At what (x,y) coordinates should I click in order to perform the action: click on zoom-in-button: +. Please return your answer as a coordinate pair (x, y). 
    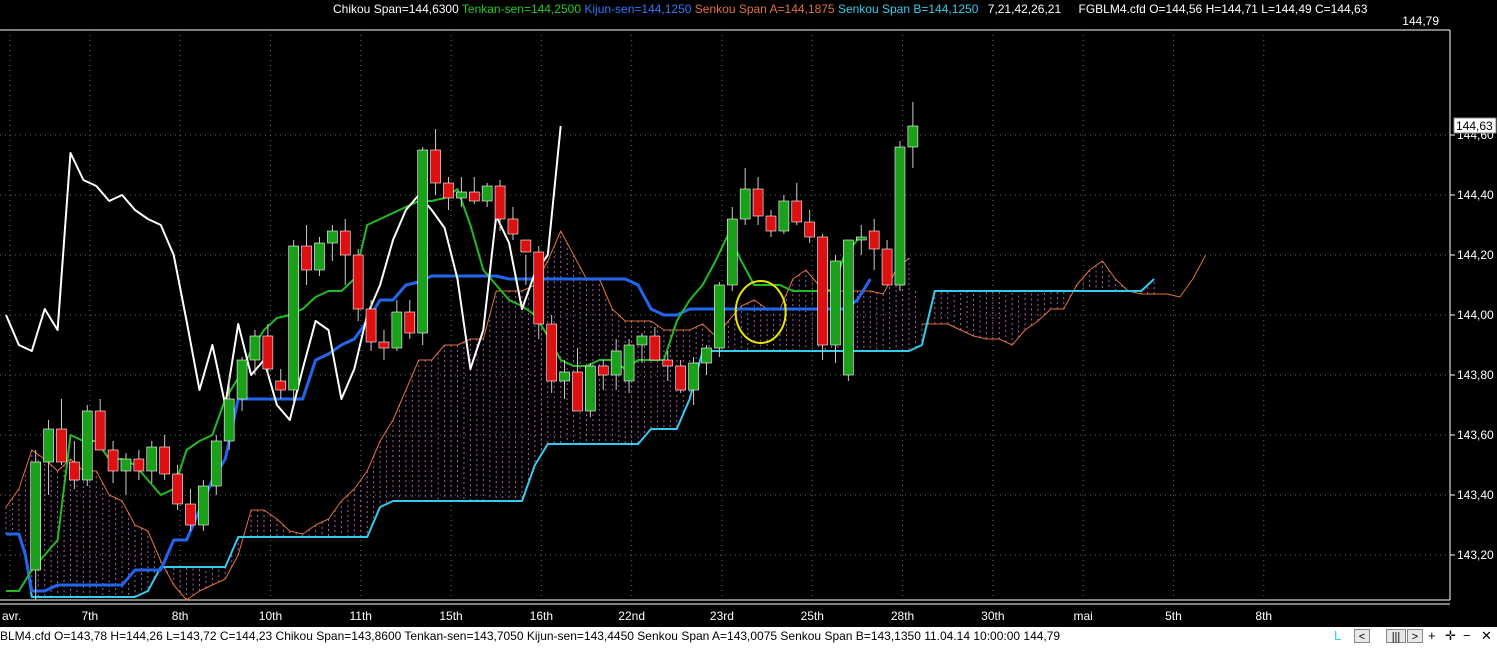
    Looking at the image, I should click on (1432, 635).